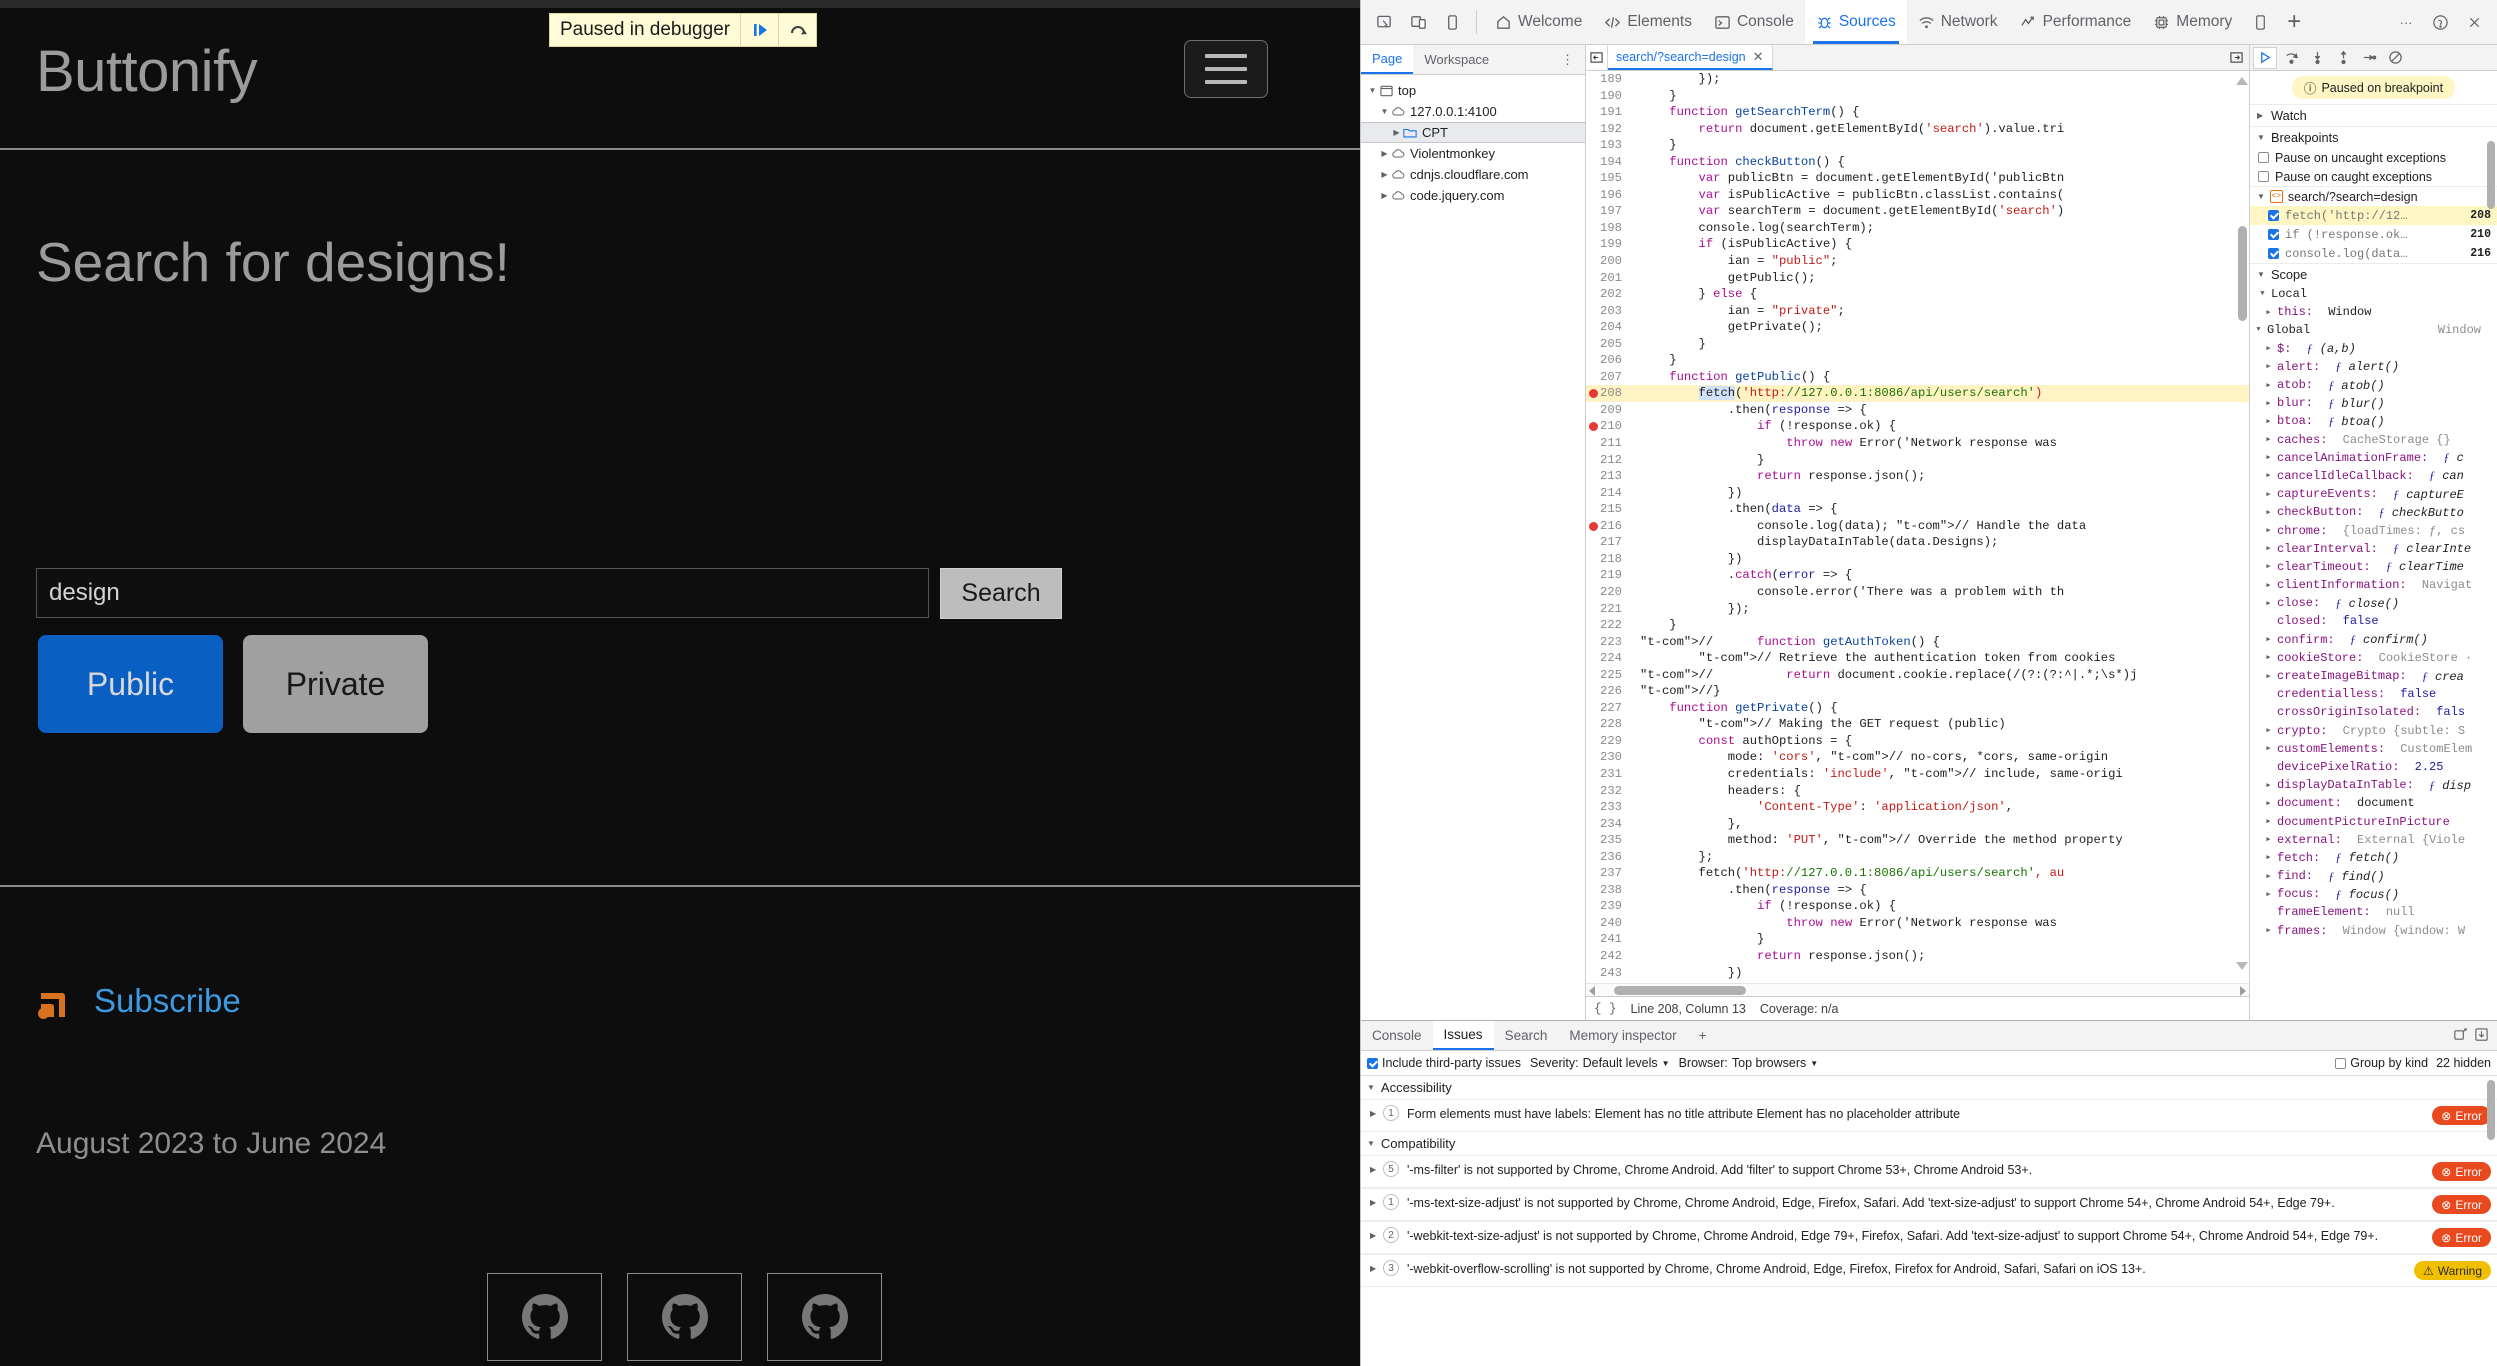 The width and height of the screenshot is (2497, 1366). What do you see at coordinates (2317, 58) in the screenshot?
I see `step-into-icon` at bounding box center [2317, 58].